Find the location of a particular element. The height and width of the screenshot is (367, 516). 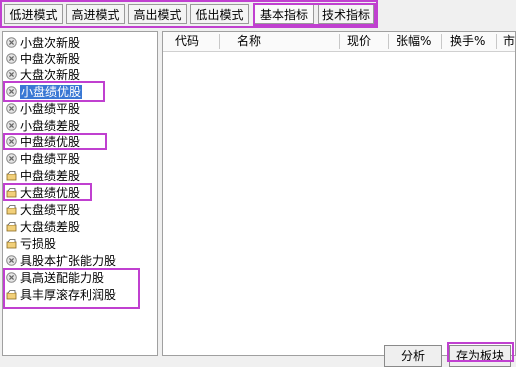

table-header: 代码 名称 现价 张幅% 换手% 市 is located at coordinates (339, 42).